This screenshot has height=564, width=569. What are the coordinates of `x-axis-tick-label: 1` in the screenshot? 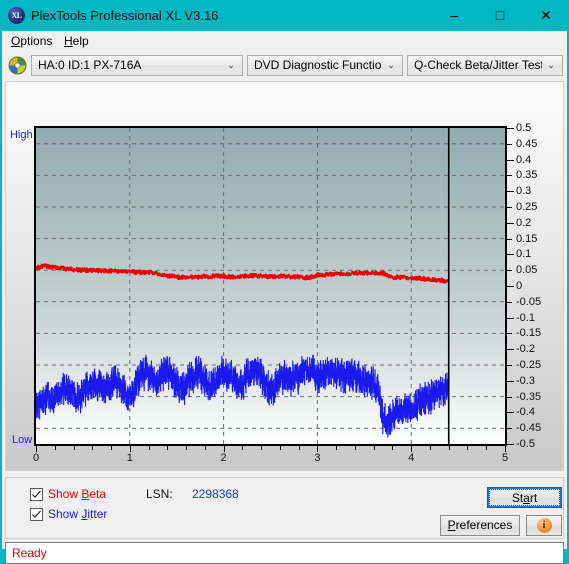 It's located at (129, 458).